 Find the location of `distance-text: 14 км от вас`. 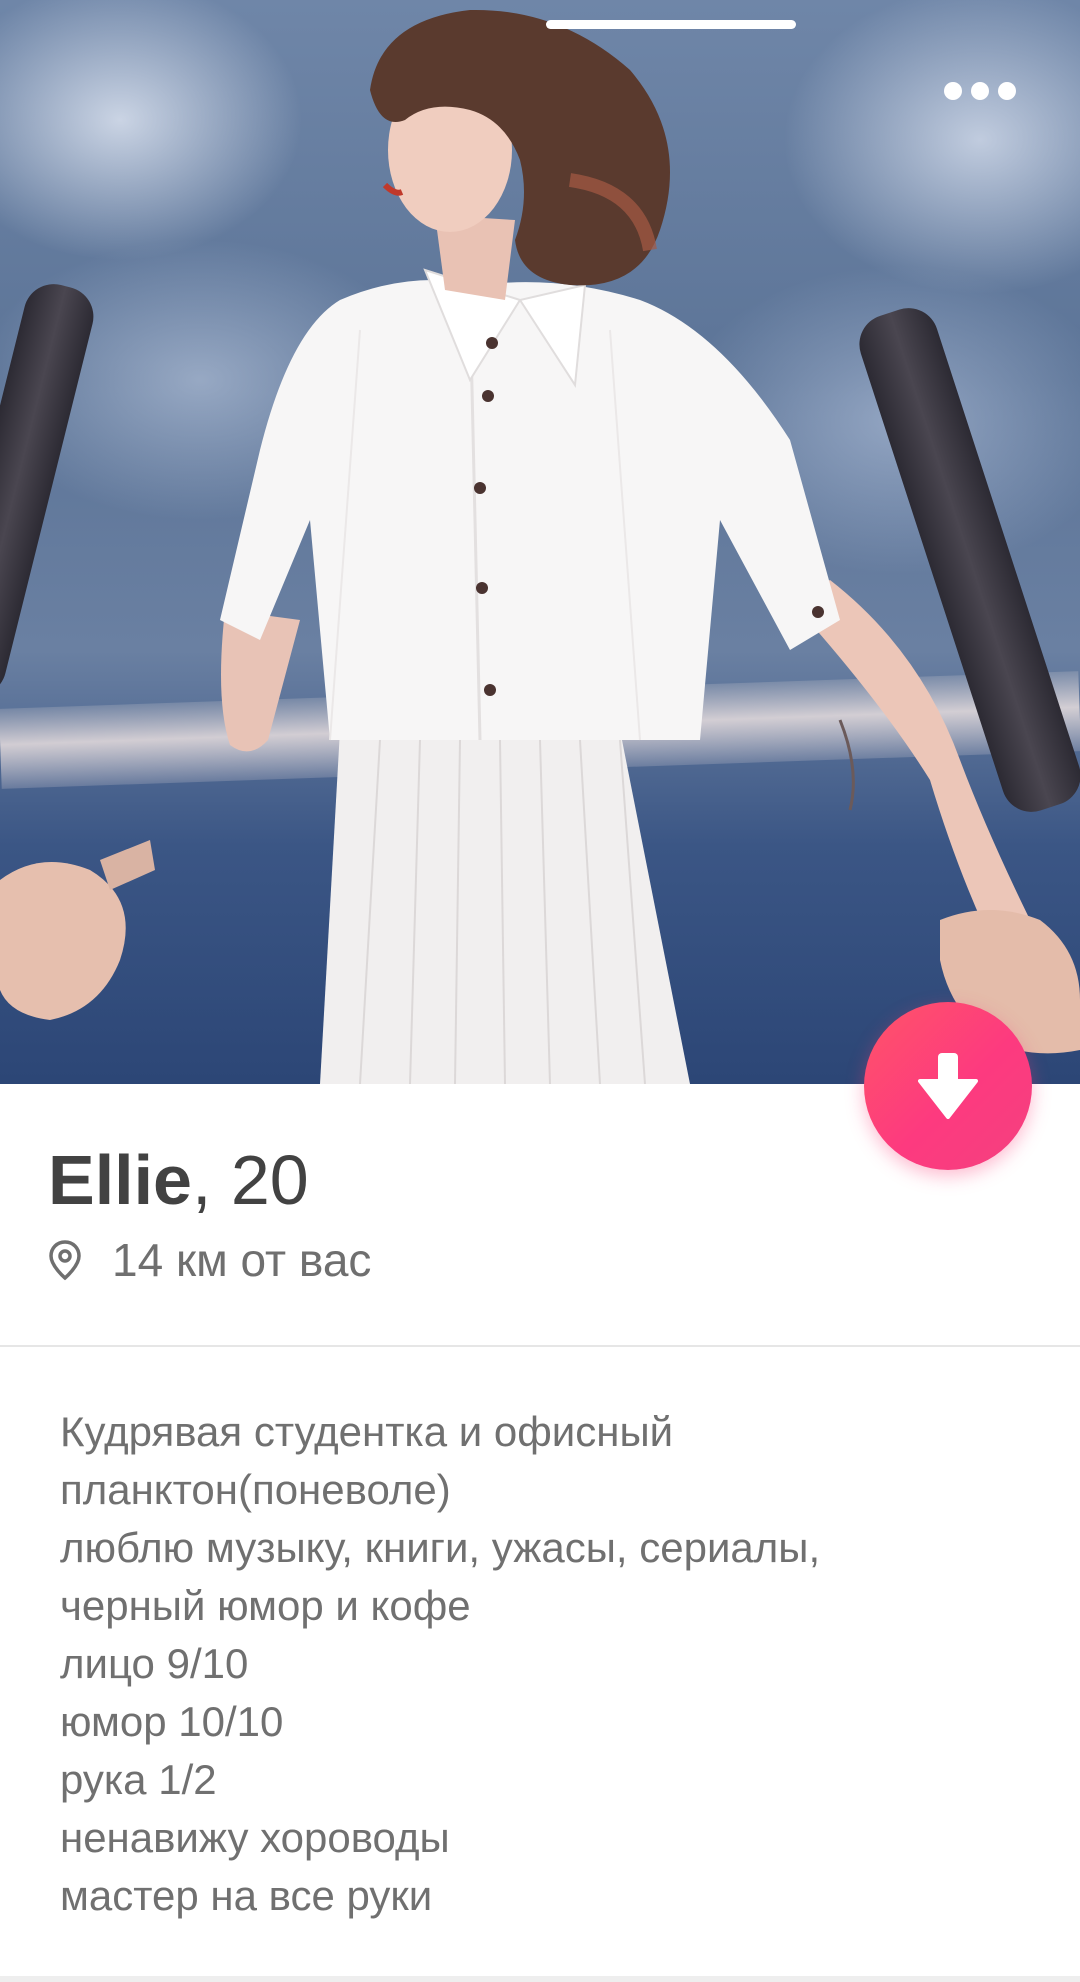

distance-text: 14 км от вас is located at coordinates (242, 1260).